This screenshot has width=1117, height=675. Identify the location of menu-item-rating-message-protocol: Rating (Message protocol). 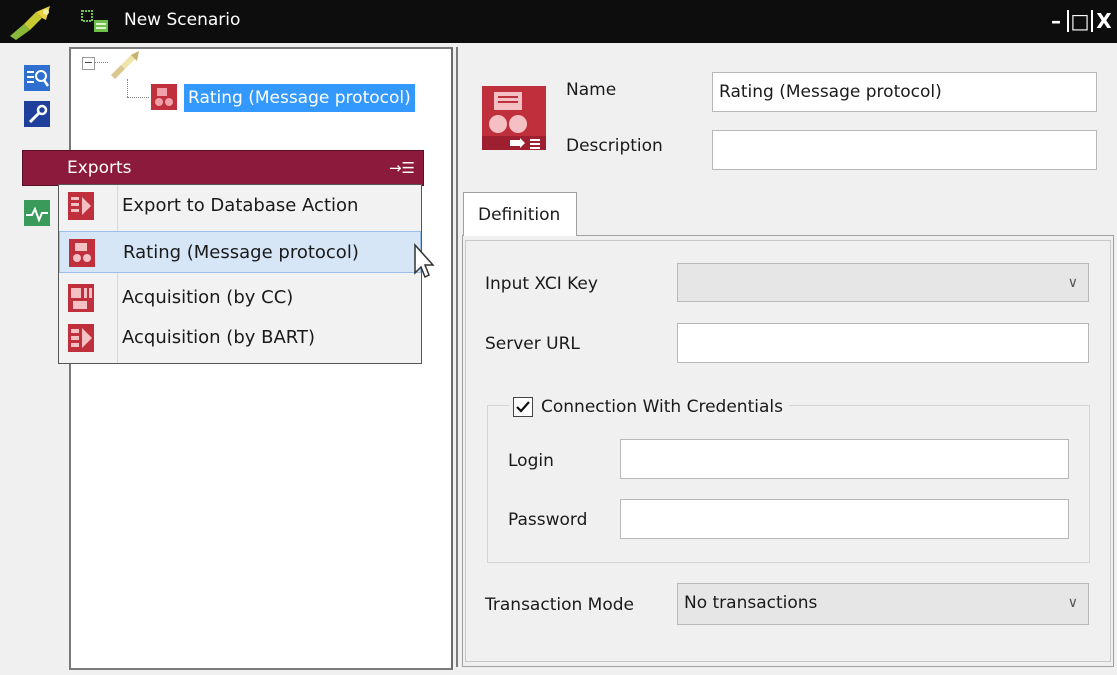
(240, 252).